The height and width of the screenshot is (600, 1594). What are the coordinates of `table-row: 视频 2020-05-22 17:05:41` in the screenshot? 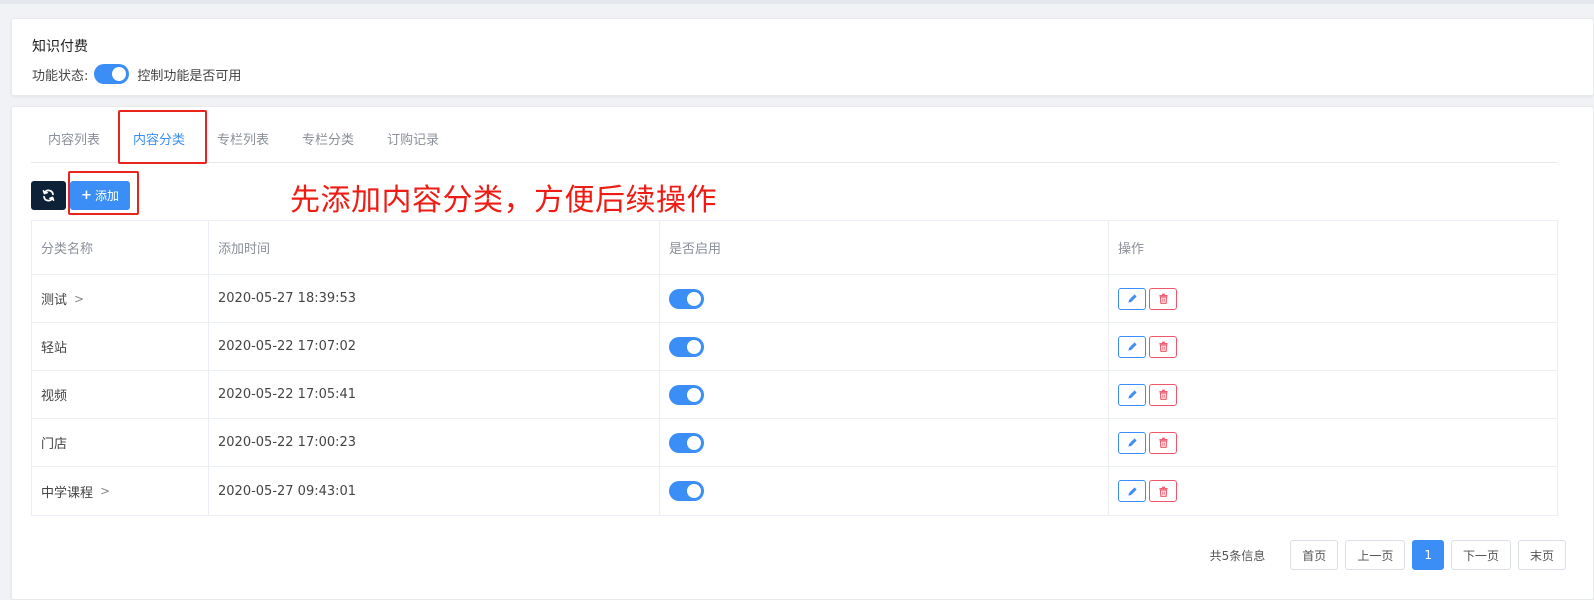 It's located at (794, 395).